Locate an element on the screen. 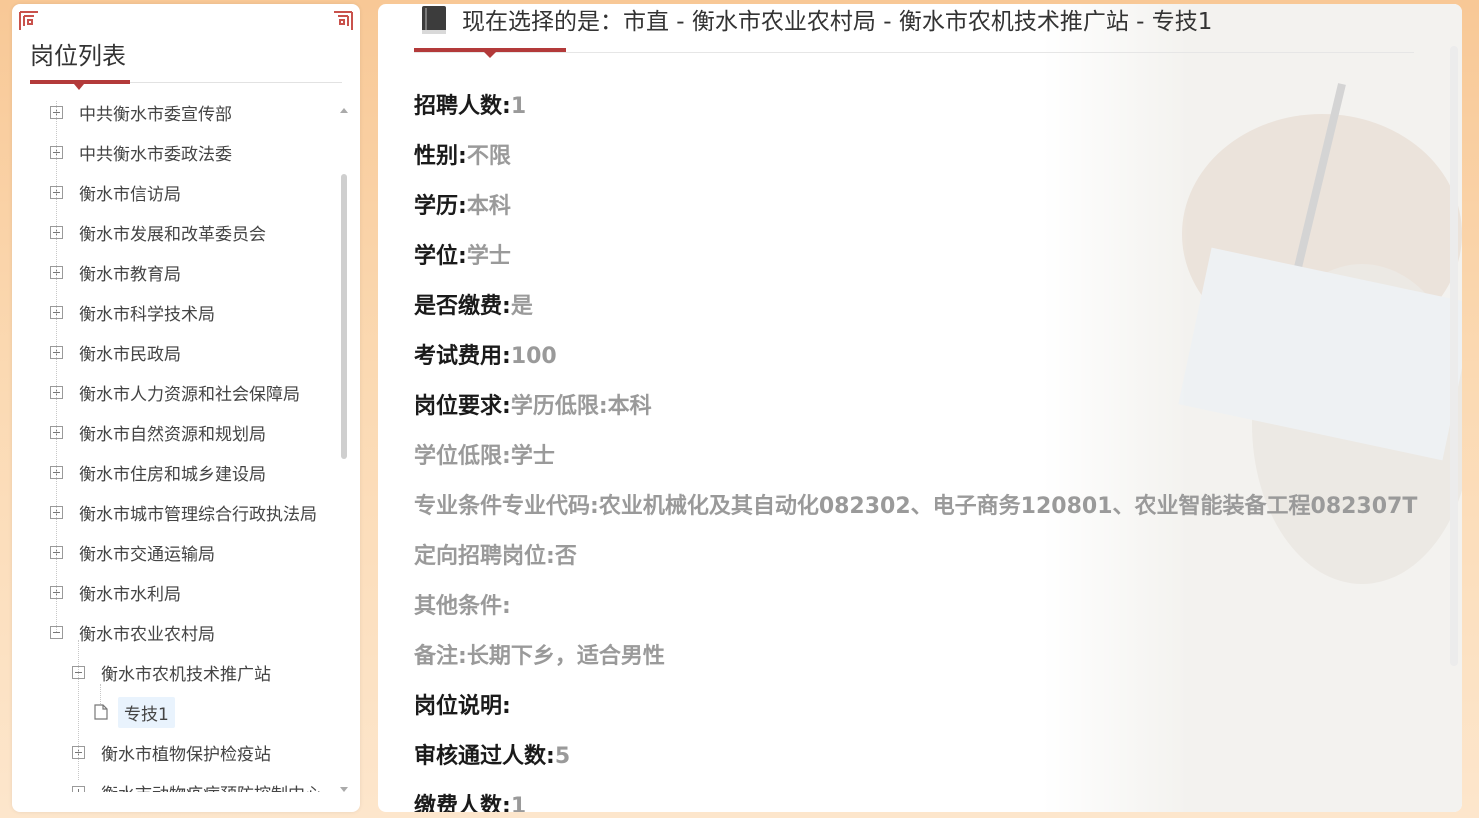 This screenshot has height=818, width=1479. detail-label: 专业条件专业代码: is located at coordinates (506, 506).